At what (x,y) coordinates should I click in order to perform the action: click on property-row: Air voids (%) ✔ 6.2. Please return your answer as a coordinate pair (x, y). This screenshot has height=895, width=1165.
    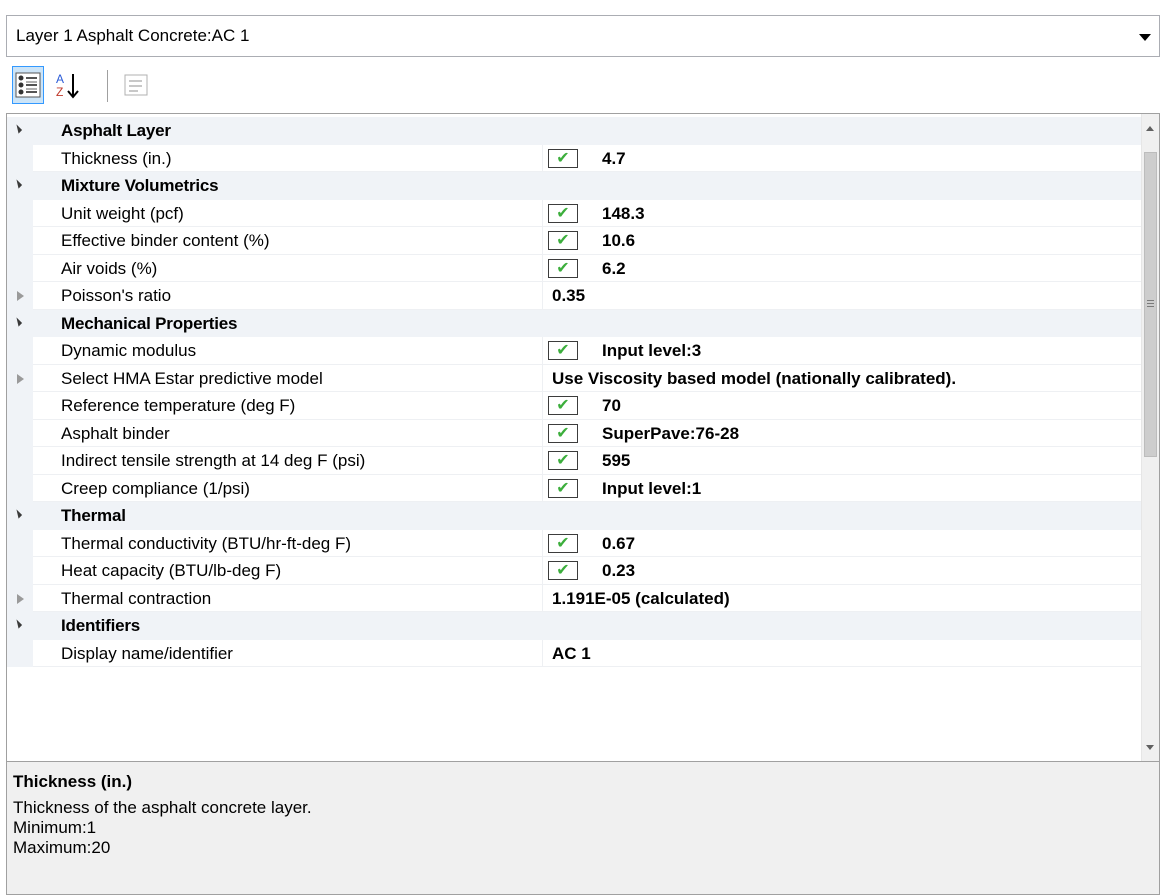
    Looking at the image, I should click on (574, 268).